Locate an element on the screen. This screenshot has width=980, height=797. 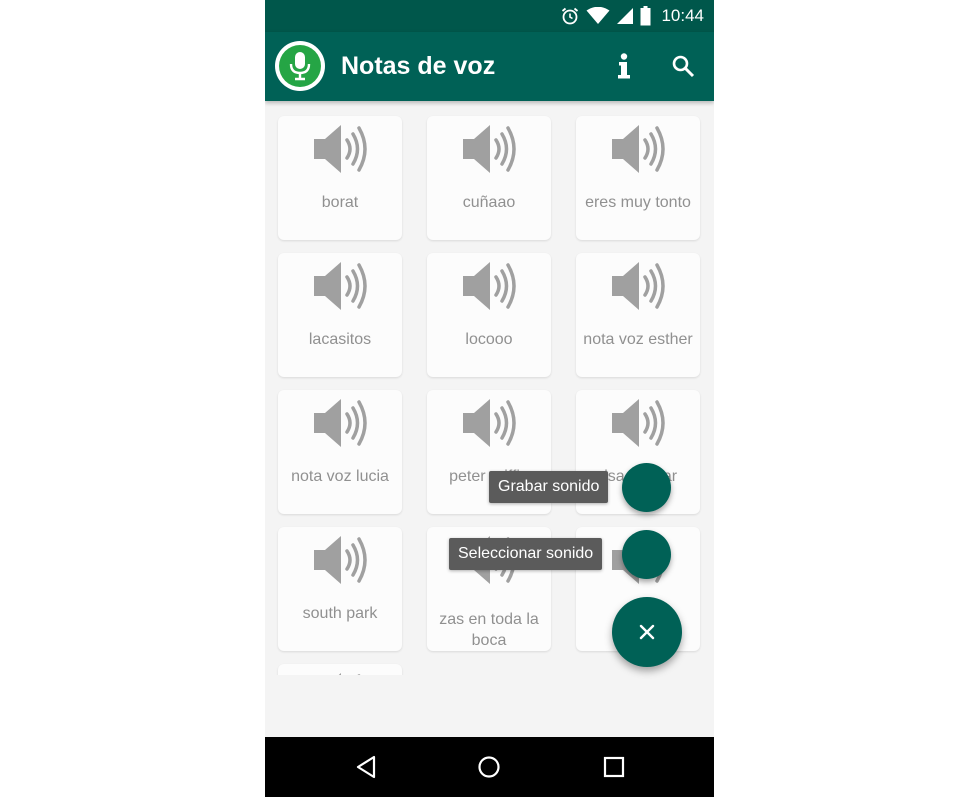
select-sound-button is located at coordinates (646, 554).